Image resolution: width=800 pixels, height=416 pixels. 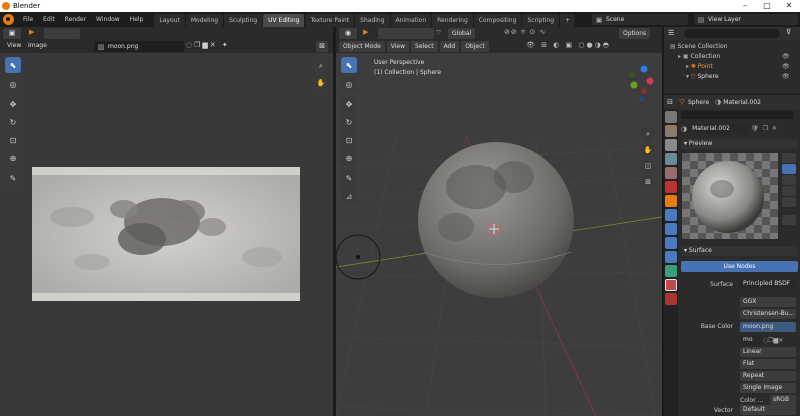 What do you see at coordinates (648, 150) in the screenshot?
I see `vp-pan-icon: ✋` at bounding box center [648, 150].